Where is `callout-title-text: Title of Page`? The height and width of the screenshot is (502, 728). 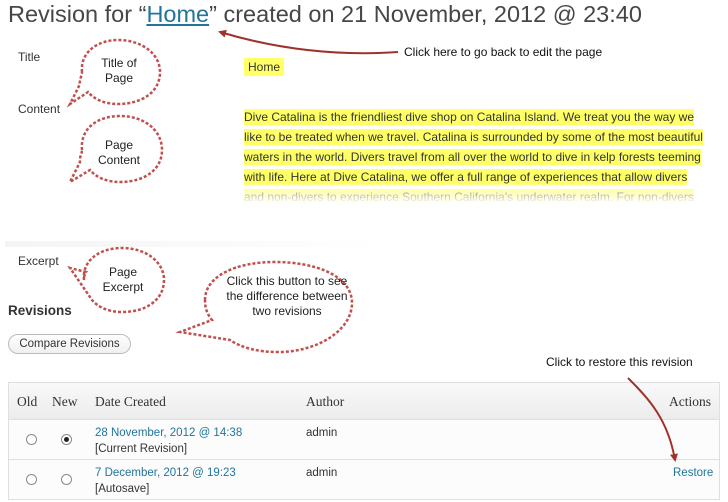 callout-title-text: Title of Page is located at coordinates (119, 70).